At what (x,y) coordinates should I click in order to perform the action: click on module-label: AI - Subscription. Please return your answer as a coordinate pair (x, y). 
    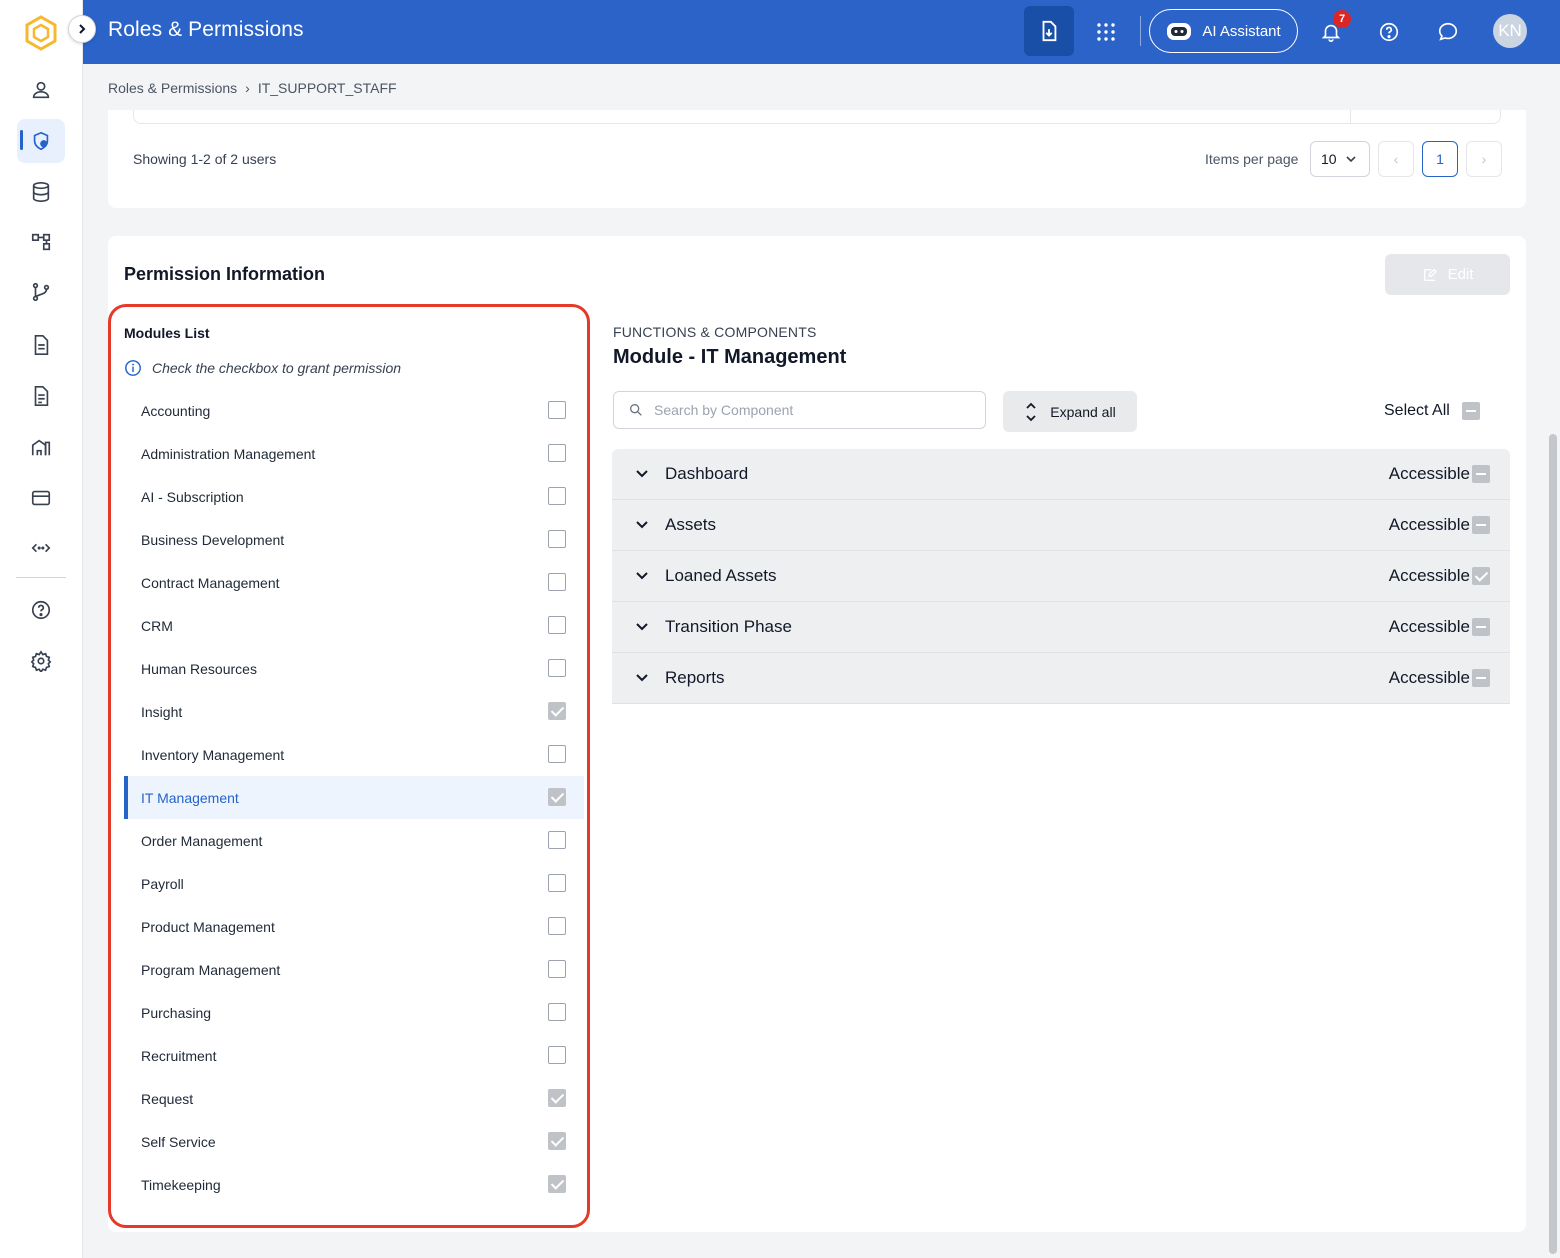
    Looking at the image, I should click on (192, 496).